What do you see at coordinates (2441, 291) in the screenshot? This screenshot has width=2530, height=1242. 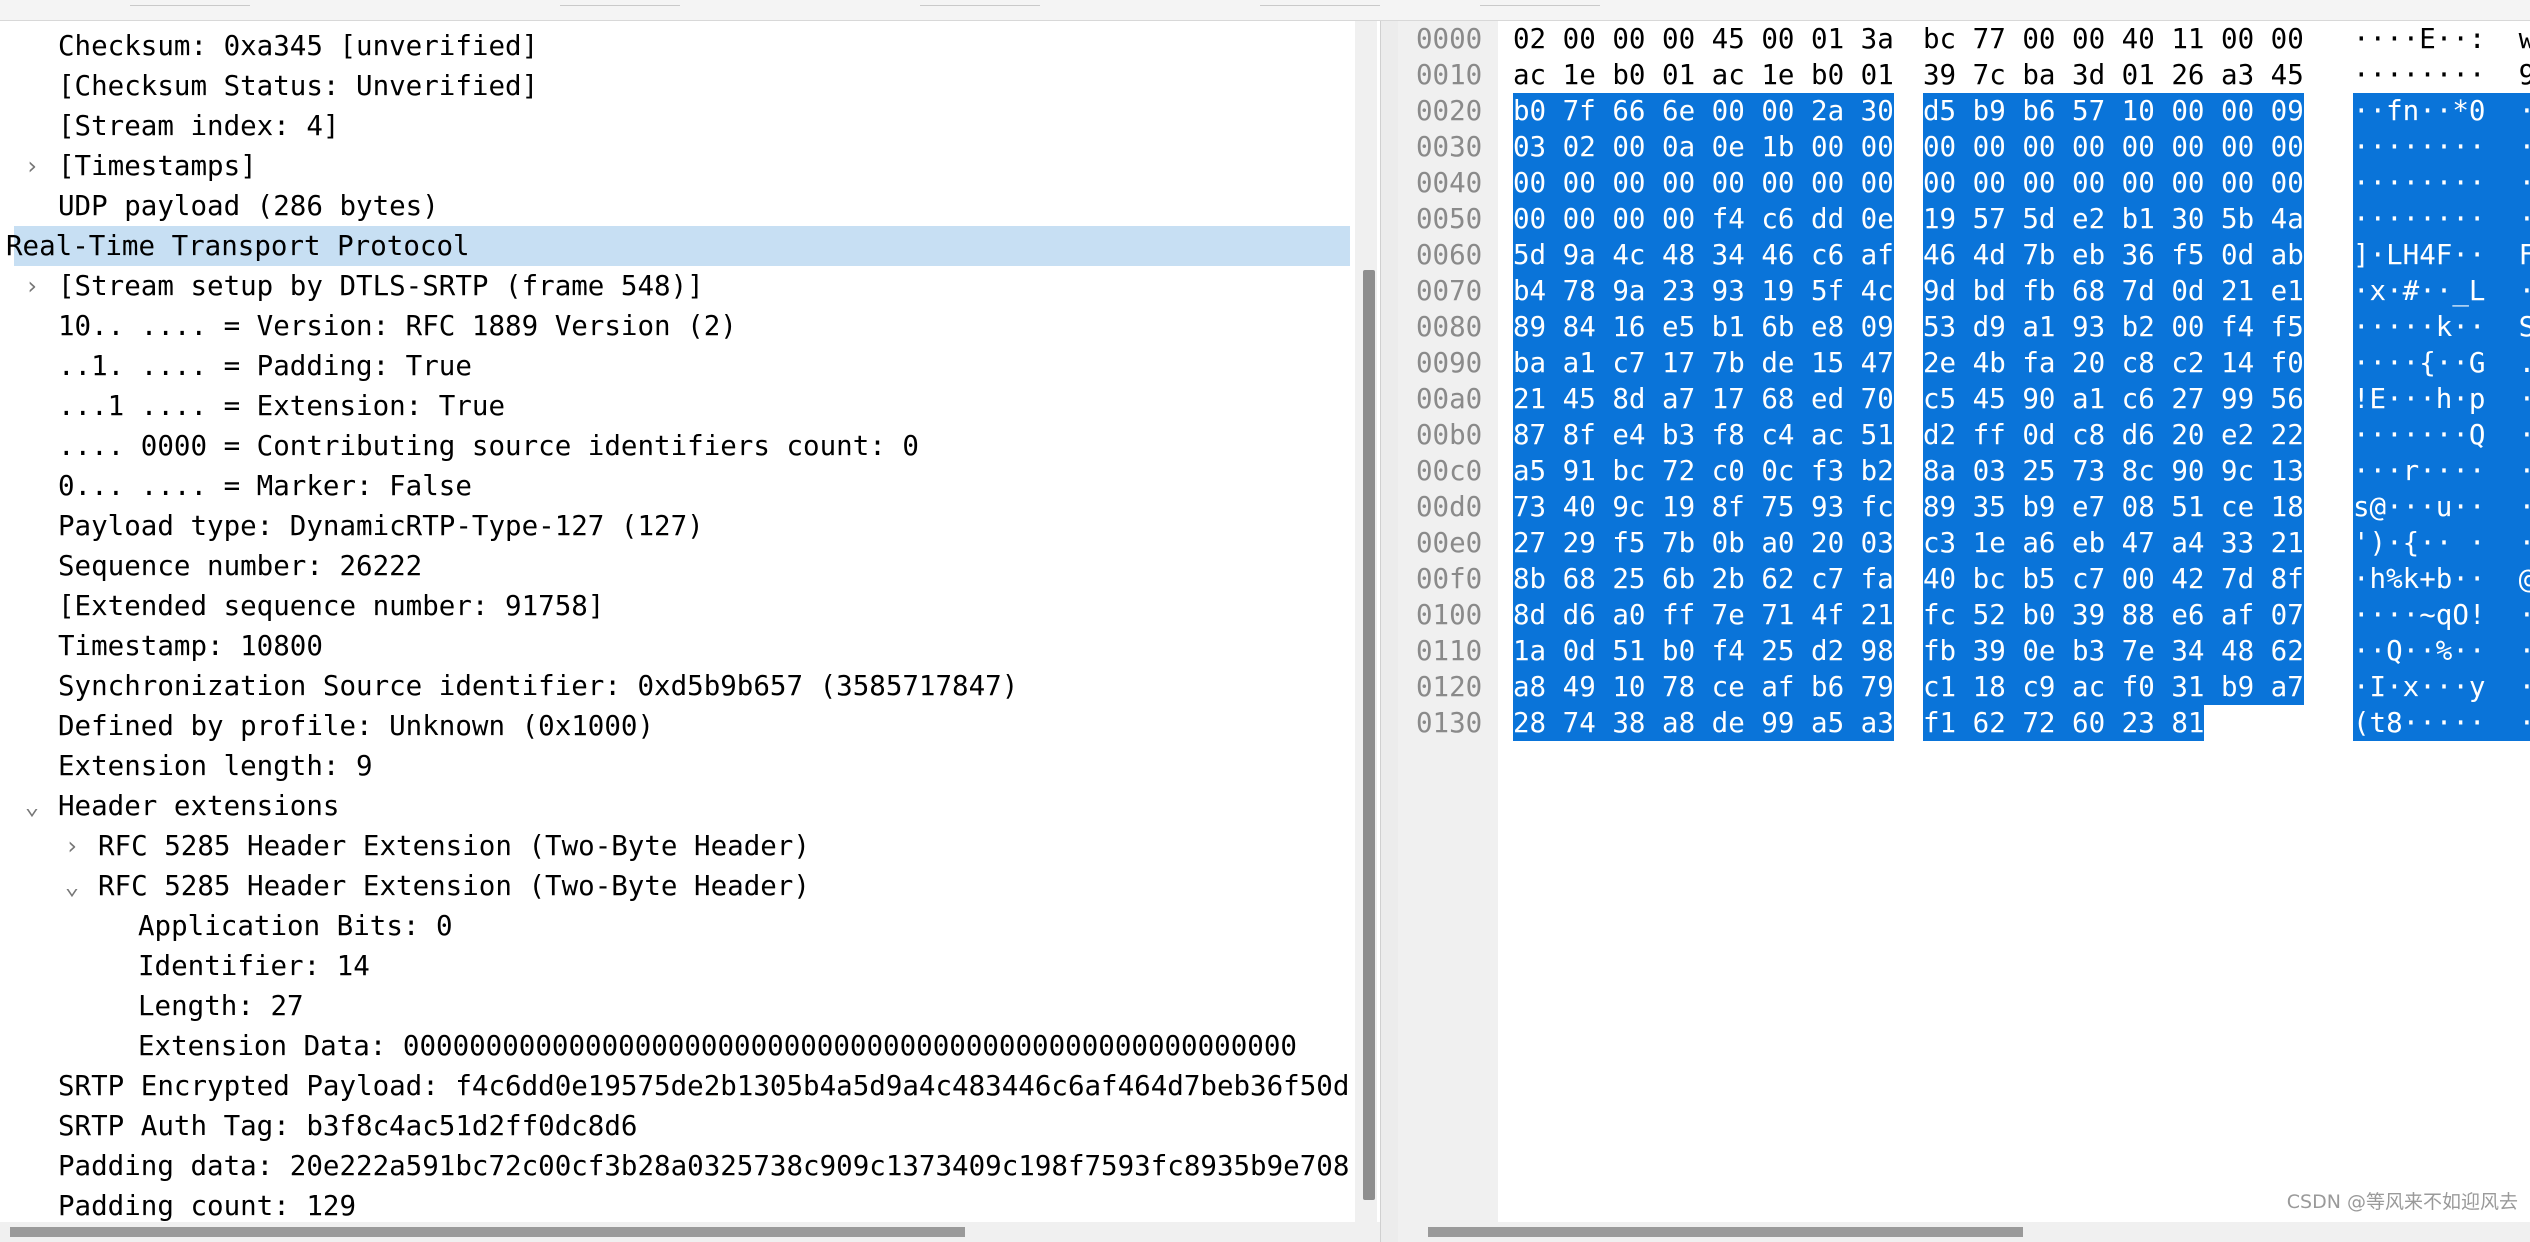 I see `ascii-dump: ·x·#··_L ··` at bounding box center [2441, 291].